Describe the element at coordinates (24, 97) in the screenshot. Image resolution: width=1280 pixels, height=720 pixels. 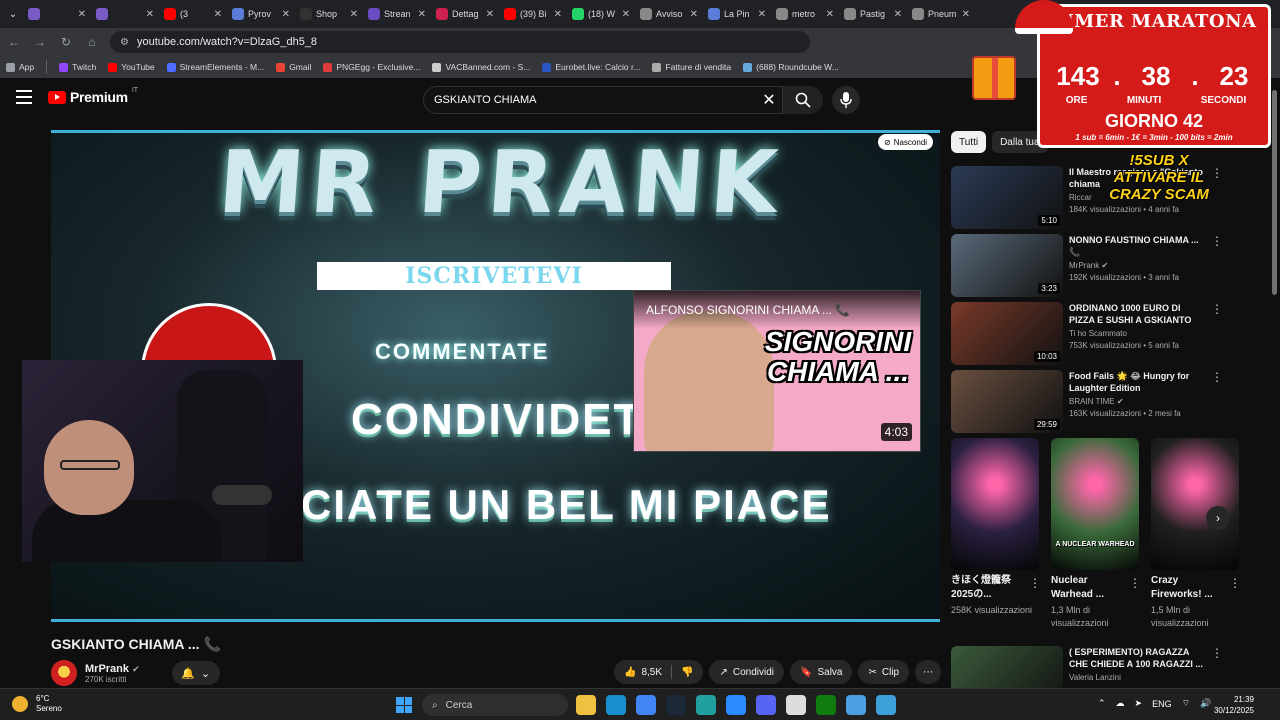
I see `menu-icon` at that location.